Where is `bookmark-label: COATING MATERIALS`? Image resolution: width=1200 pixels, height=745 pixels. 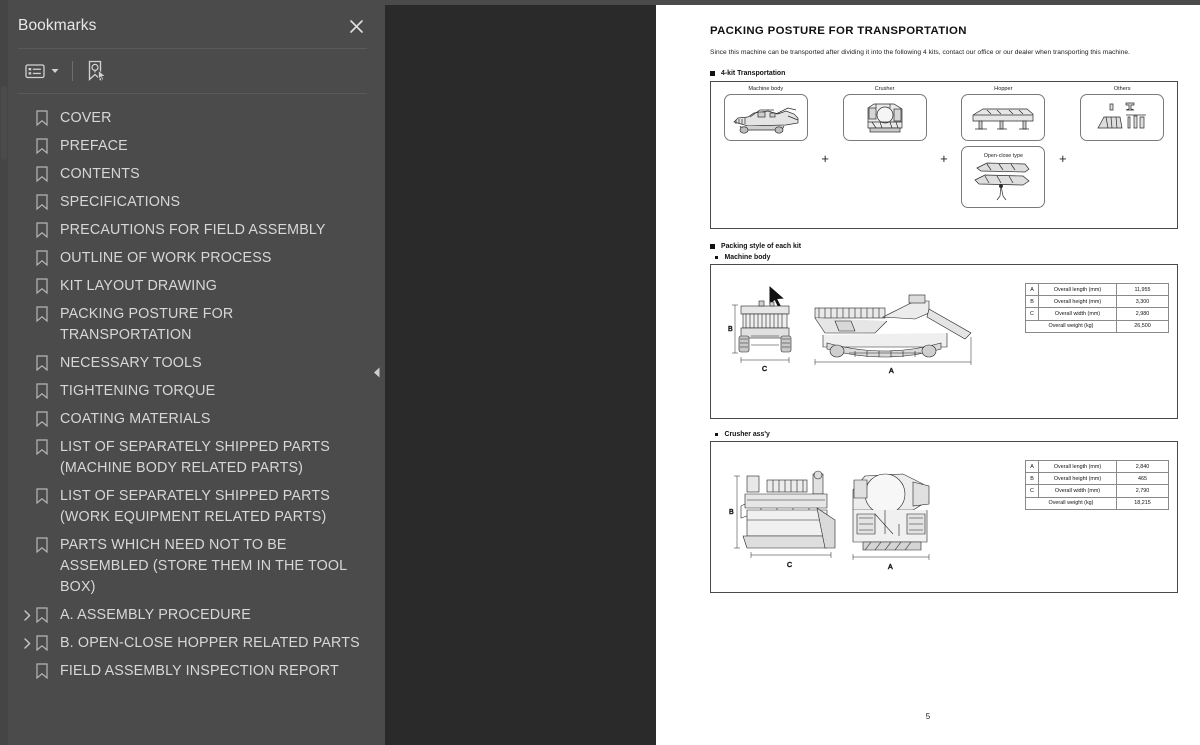
bookmark-label: COATING MATERIALS is located at coordinates (135, 418).